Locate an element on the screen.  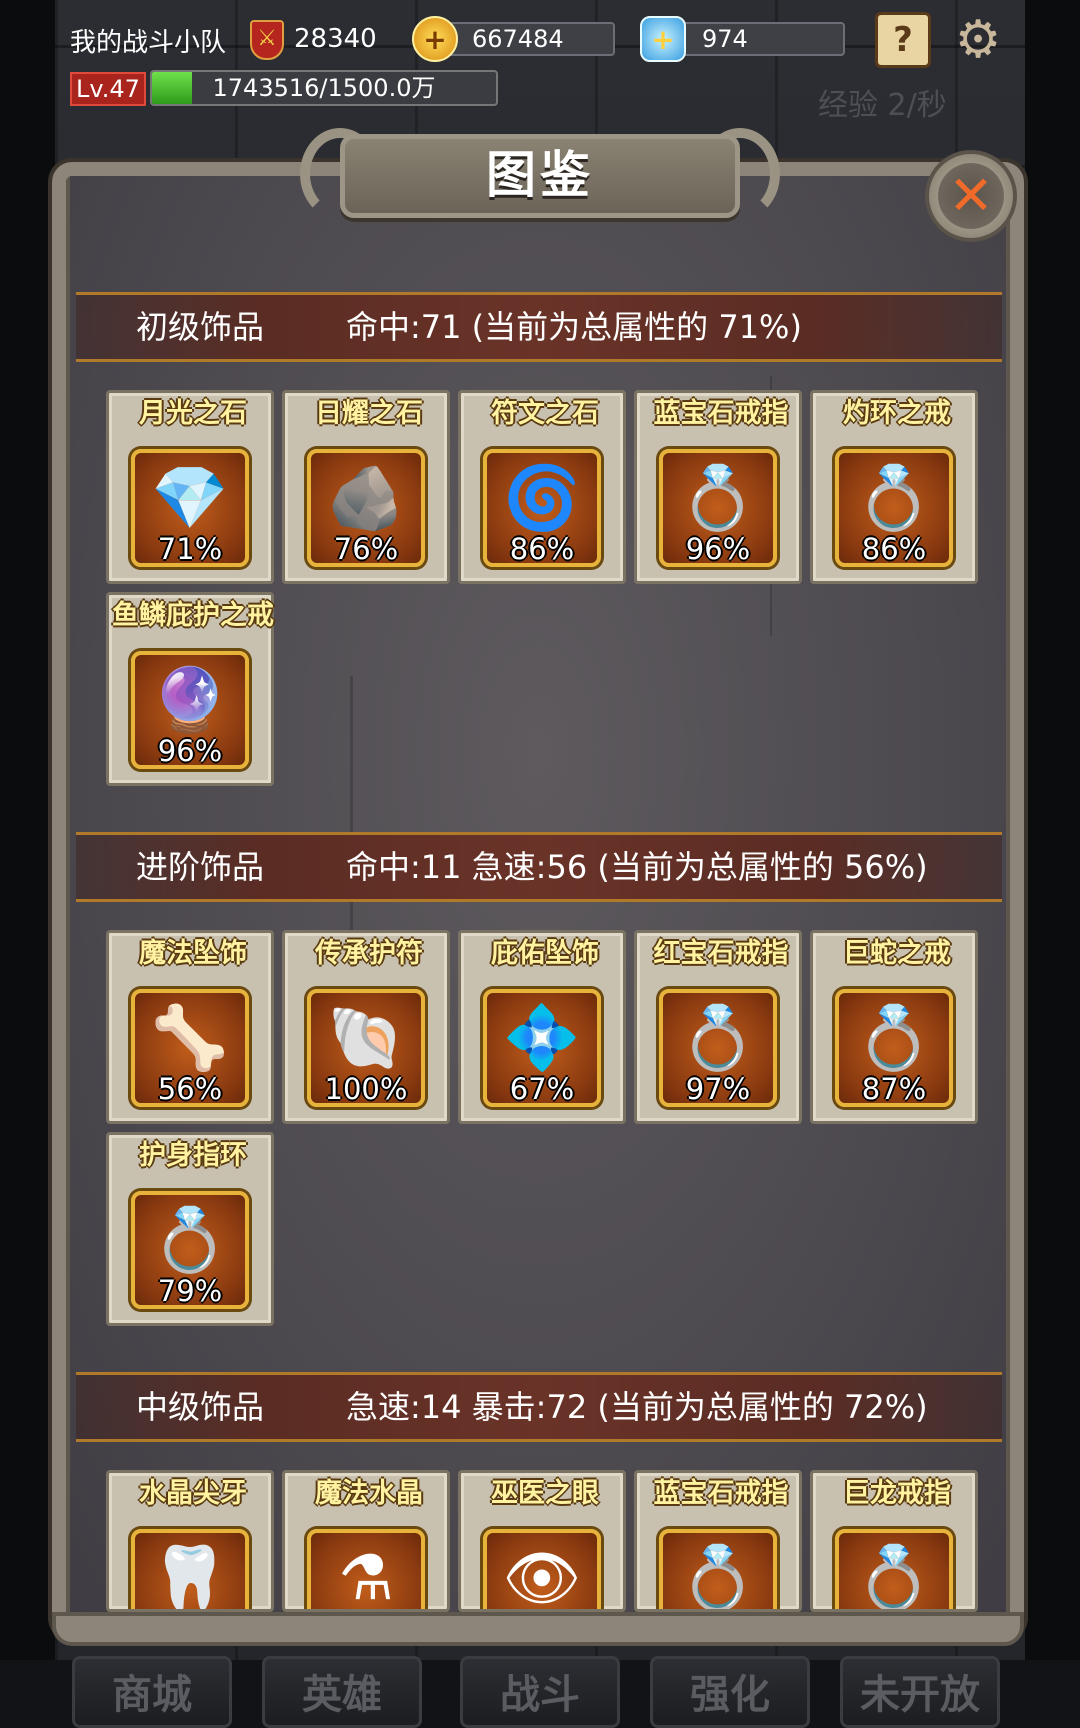
dragon-ring-icon: 💍 is located at coordinates (894, 1576).